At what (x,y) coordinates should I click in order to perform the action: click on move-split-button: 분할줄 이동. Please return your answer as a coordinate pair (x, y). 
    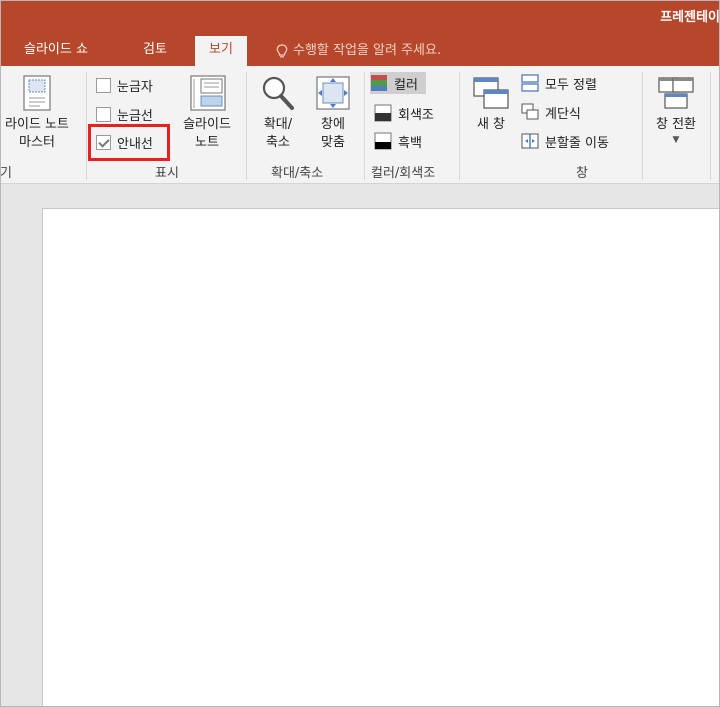
    Looking at the image, I should click on (565, 141).